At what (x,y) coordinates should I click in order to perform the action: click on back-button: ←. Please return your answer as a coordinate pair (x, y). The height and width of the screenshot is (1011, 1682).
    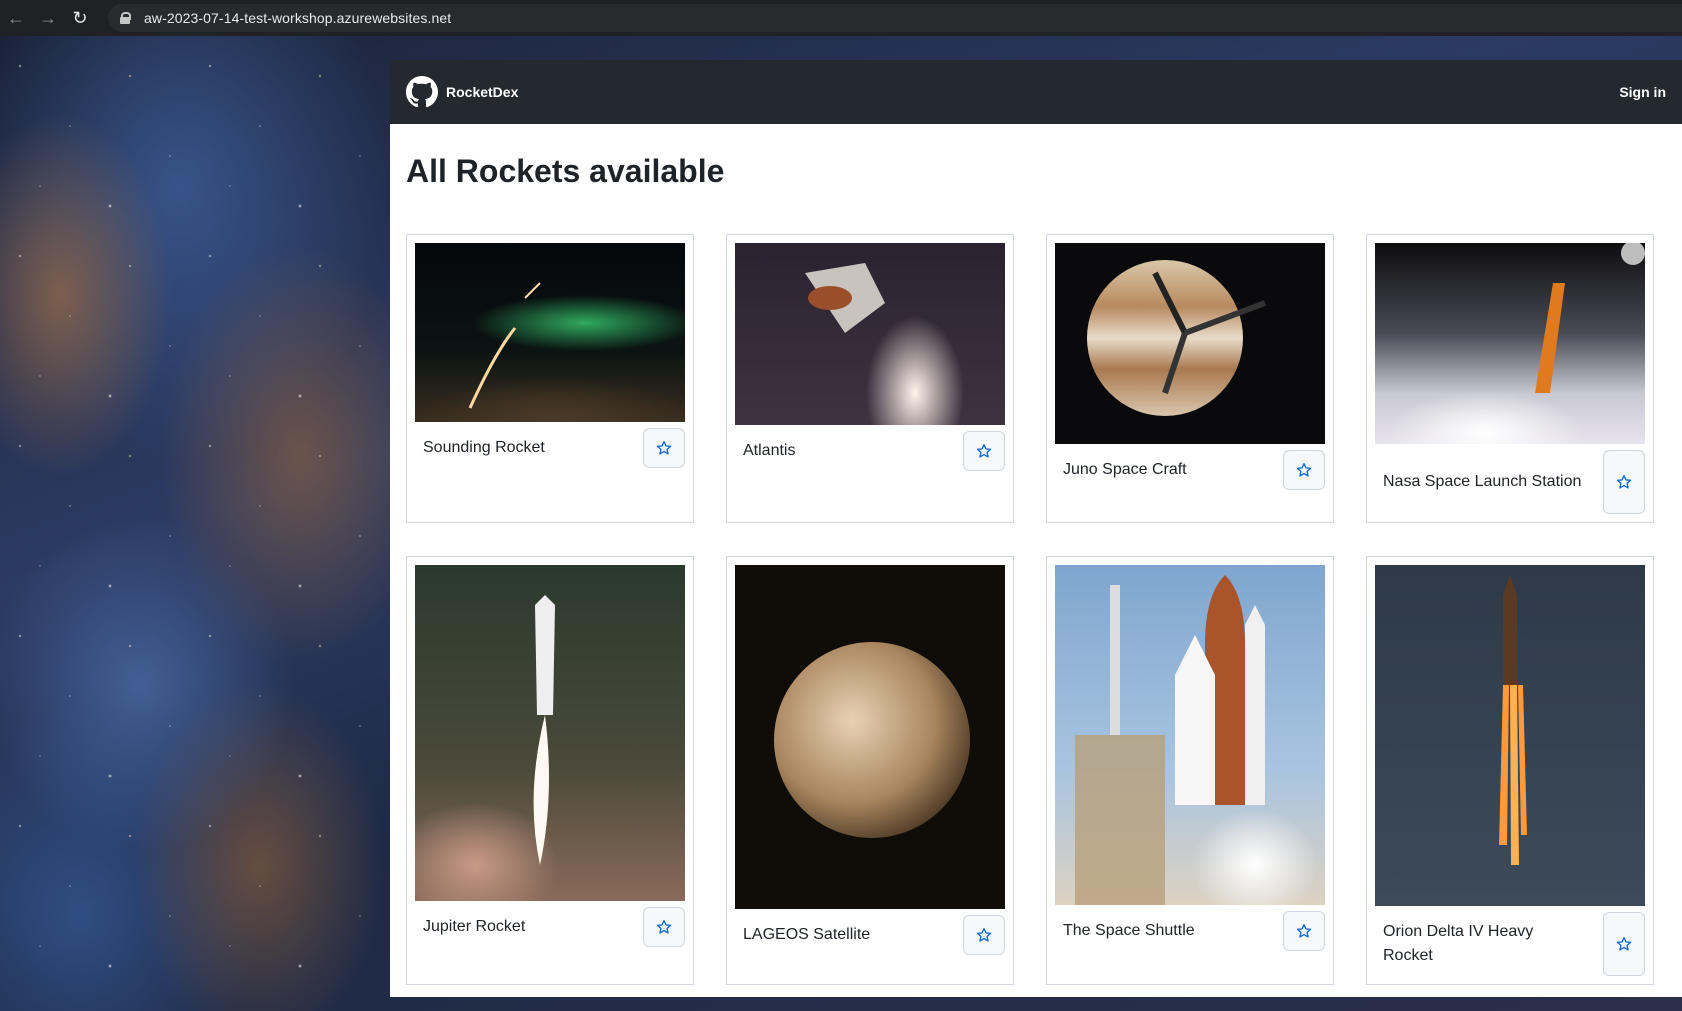
    Looking at the image, I should click on (16, 18).